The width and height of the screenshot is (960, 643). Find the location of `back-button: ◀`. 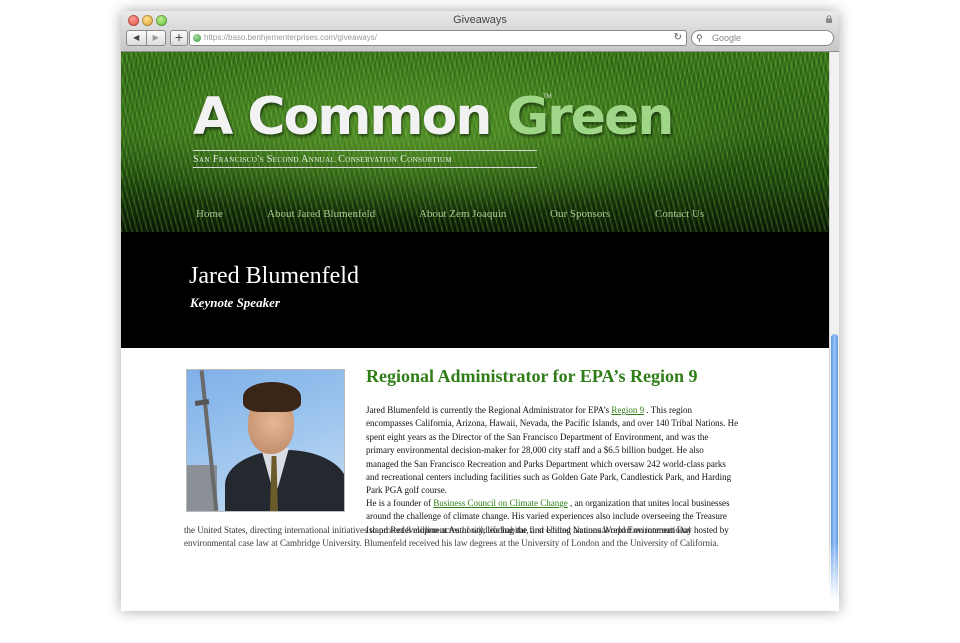

back-button: ◀ is located at coordinates (136, 38).